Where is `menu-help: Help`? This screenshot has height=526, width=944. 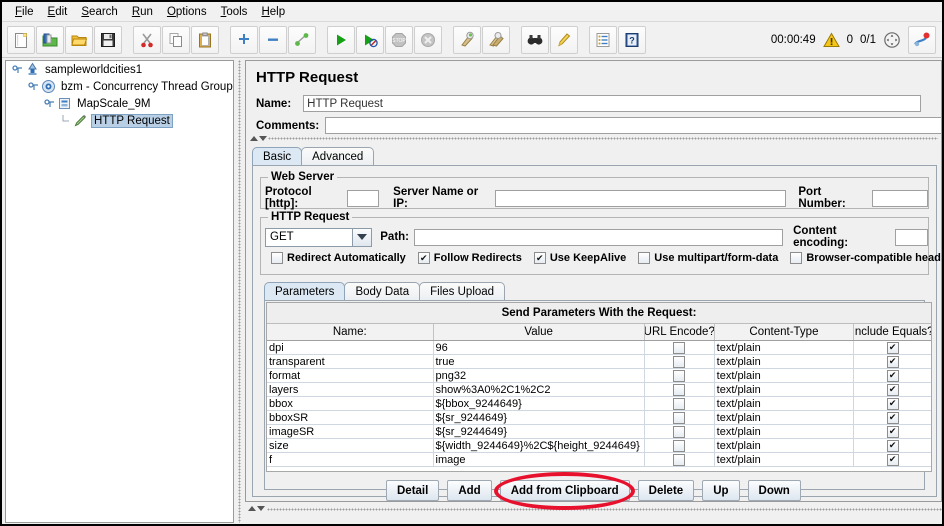 menu-help: Help is located at coordinates (273, 12).